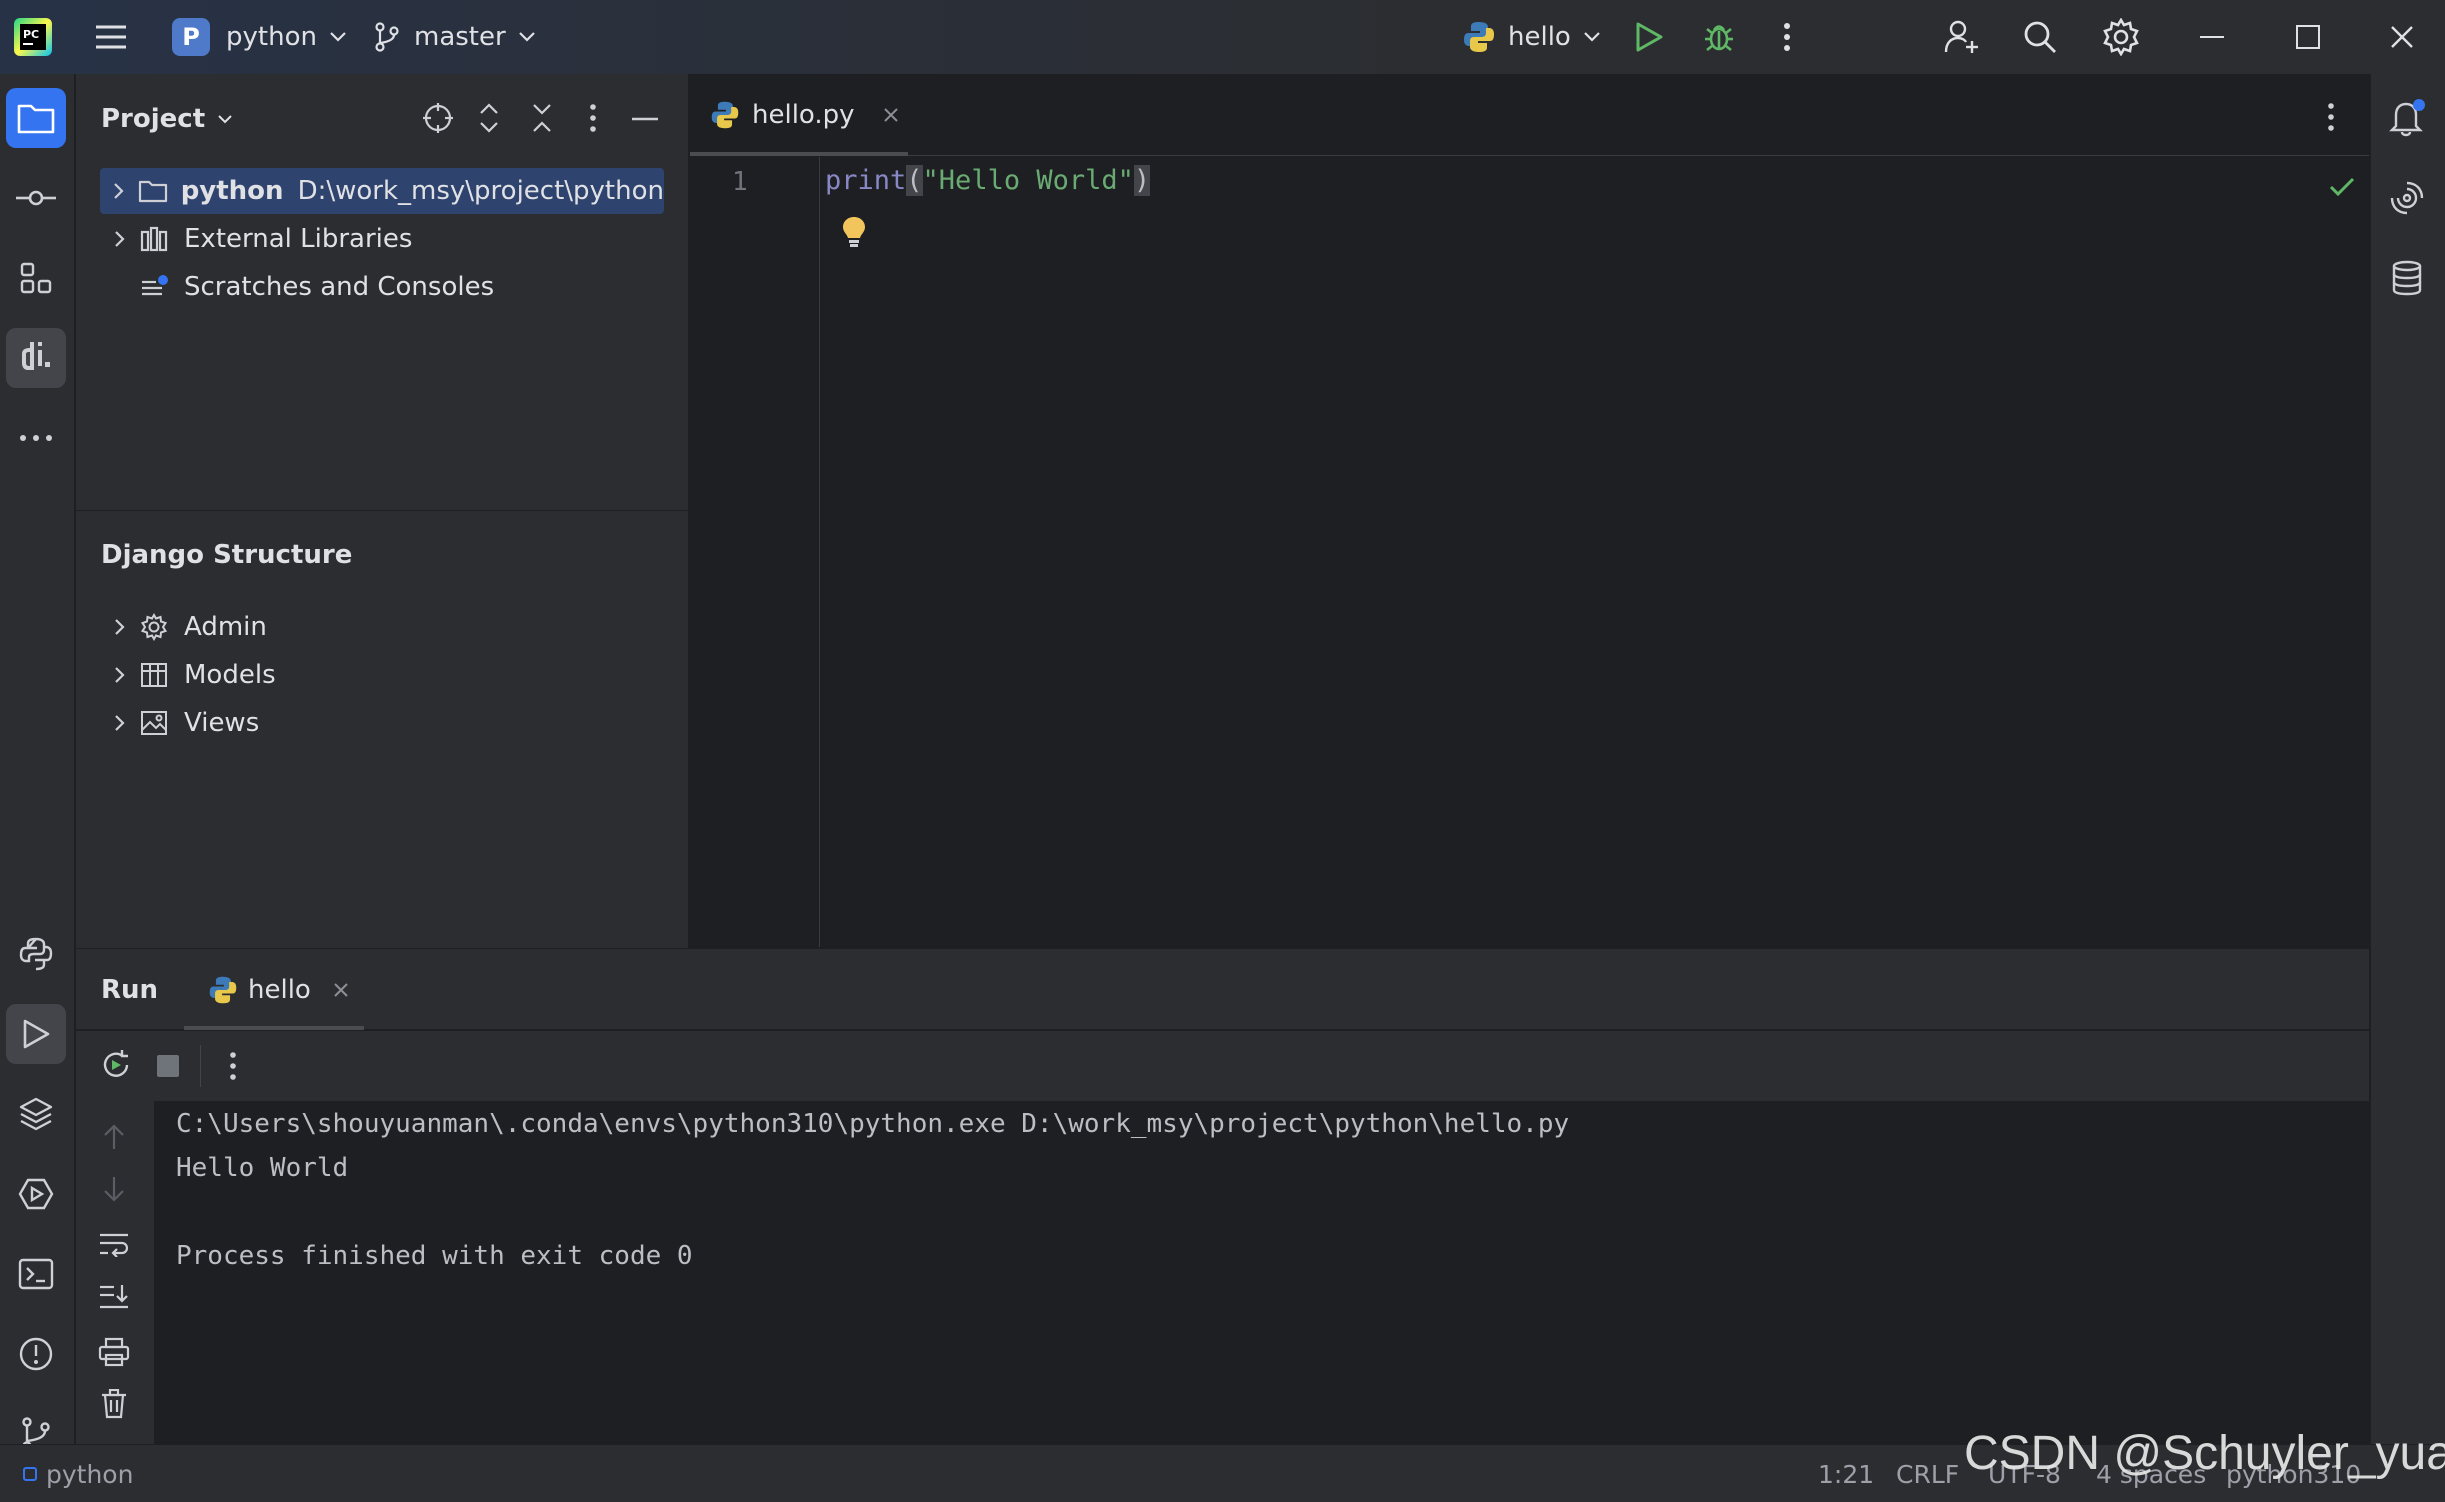 The width and height of the screenshot is (2445, 1502). I want to click on django-tool-button, so click(36, 358).